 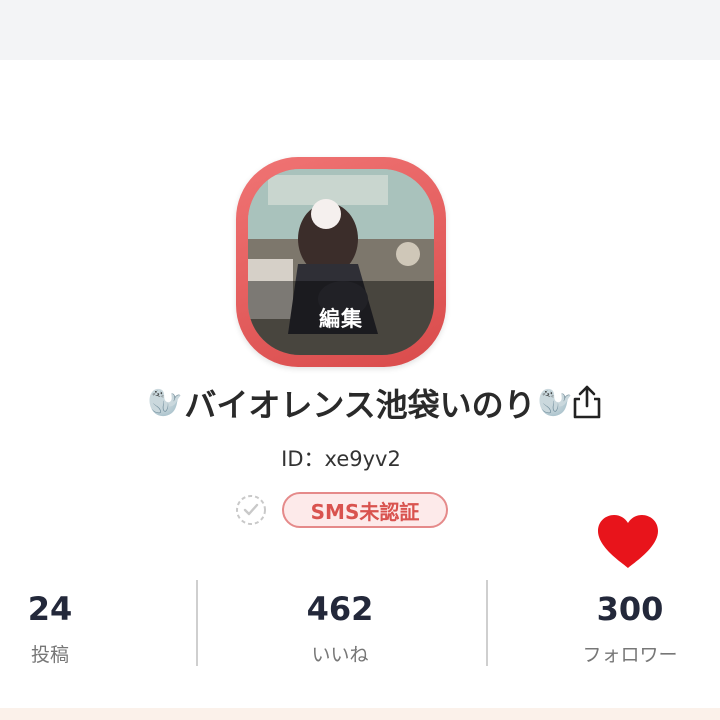 I want to click on bottom-strip, so click(x=360, y=714).